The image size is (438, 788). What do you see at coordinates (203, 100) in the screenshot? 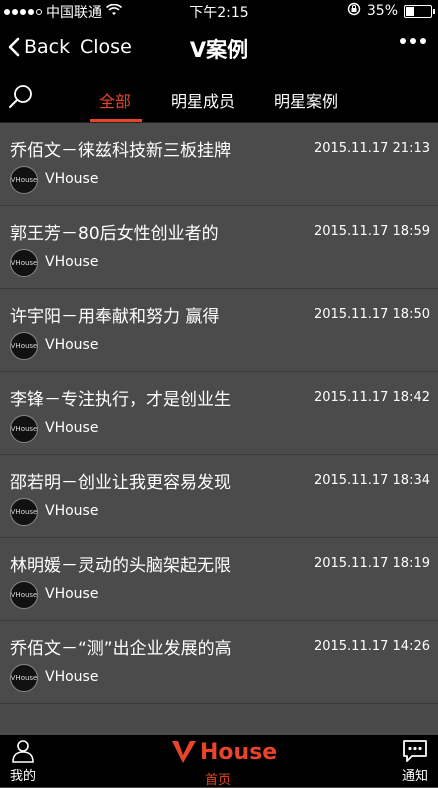
I see `tab-star-members: 明星成员` at bounding box center [203, 100].